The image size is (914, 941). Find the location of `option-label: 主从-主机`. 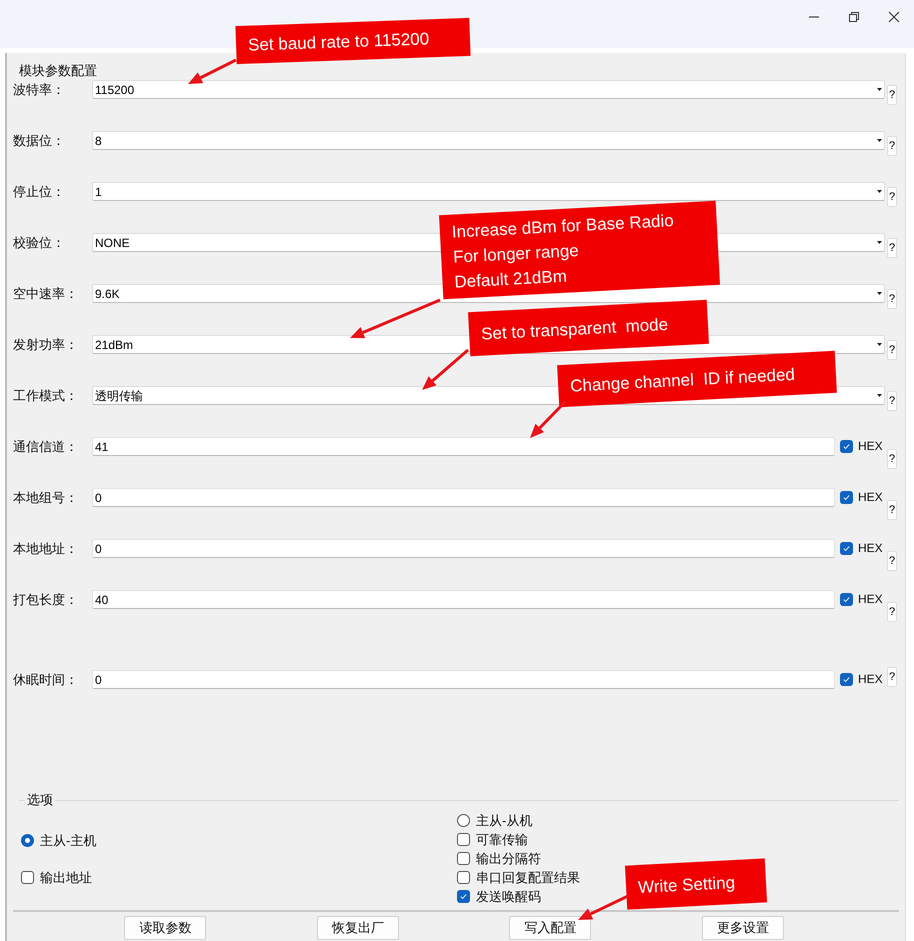

option-label: 主从-主机 is located at coordinates (68, 841).